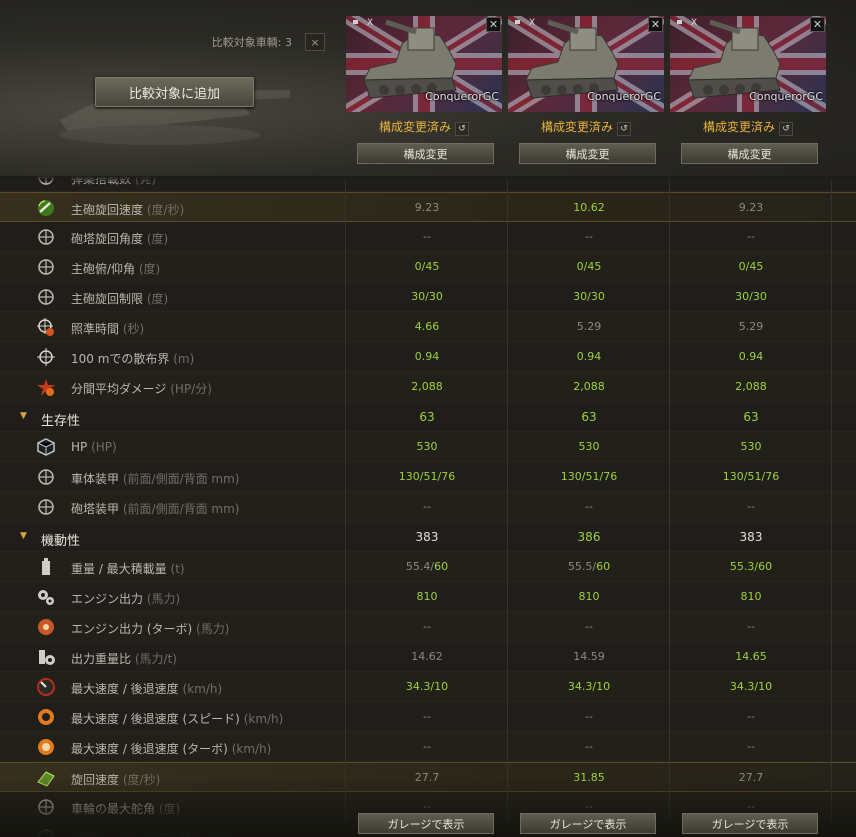 Image resolution: width=856 pixels, height=837 pixels. I want to click on stat-row: 分間平均ダメージ (HP/分) 2,088 2,088 2,088, so click(428, 387).